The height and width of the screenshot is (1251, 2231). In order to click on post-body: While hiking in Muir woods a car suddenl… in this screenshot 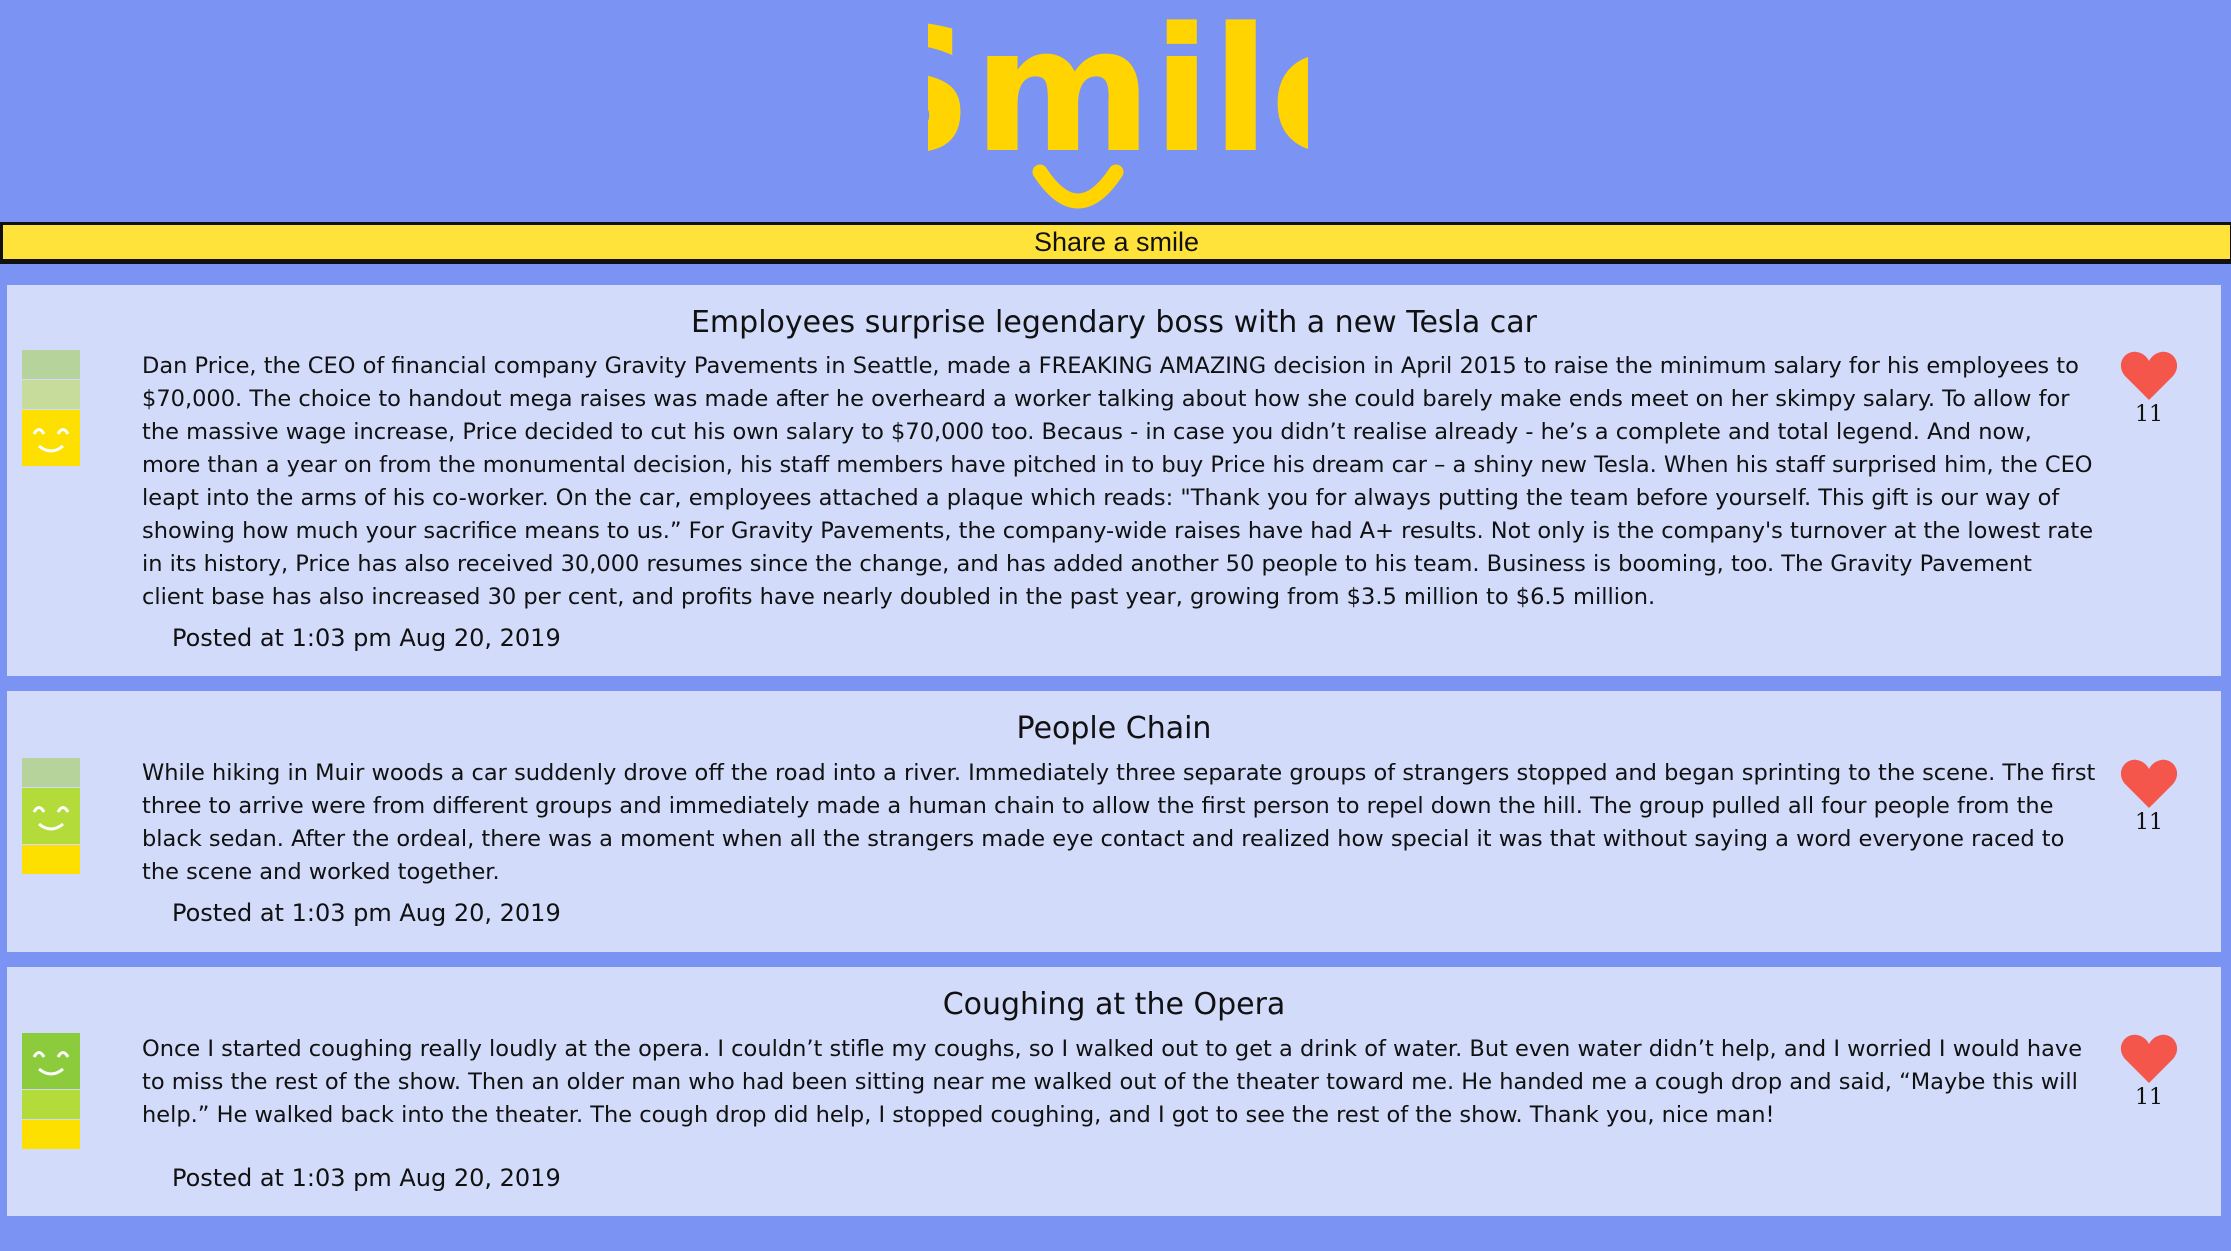, I will do `click(1119, 822)`.